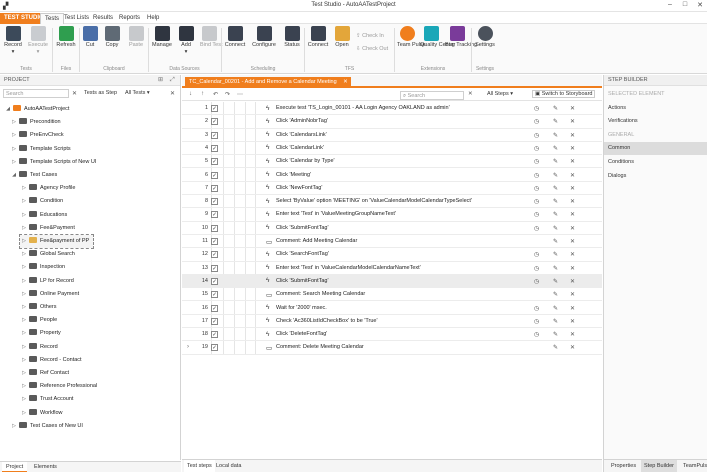  What do you see at coordinates (693, 466) in the screenshot?
I see `tab-teampulse: TeamPulse` at bounding box center [693, 466].